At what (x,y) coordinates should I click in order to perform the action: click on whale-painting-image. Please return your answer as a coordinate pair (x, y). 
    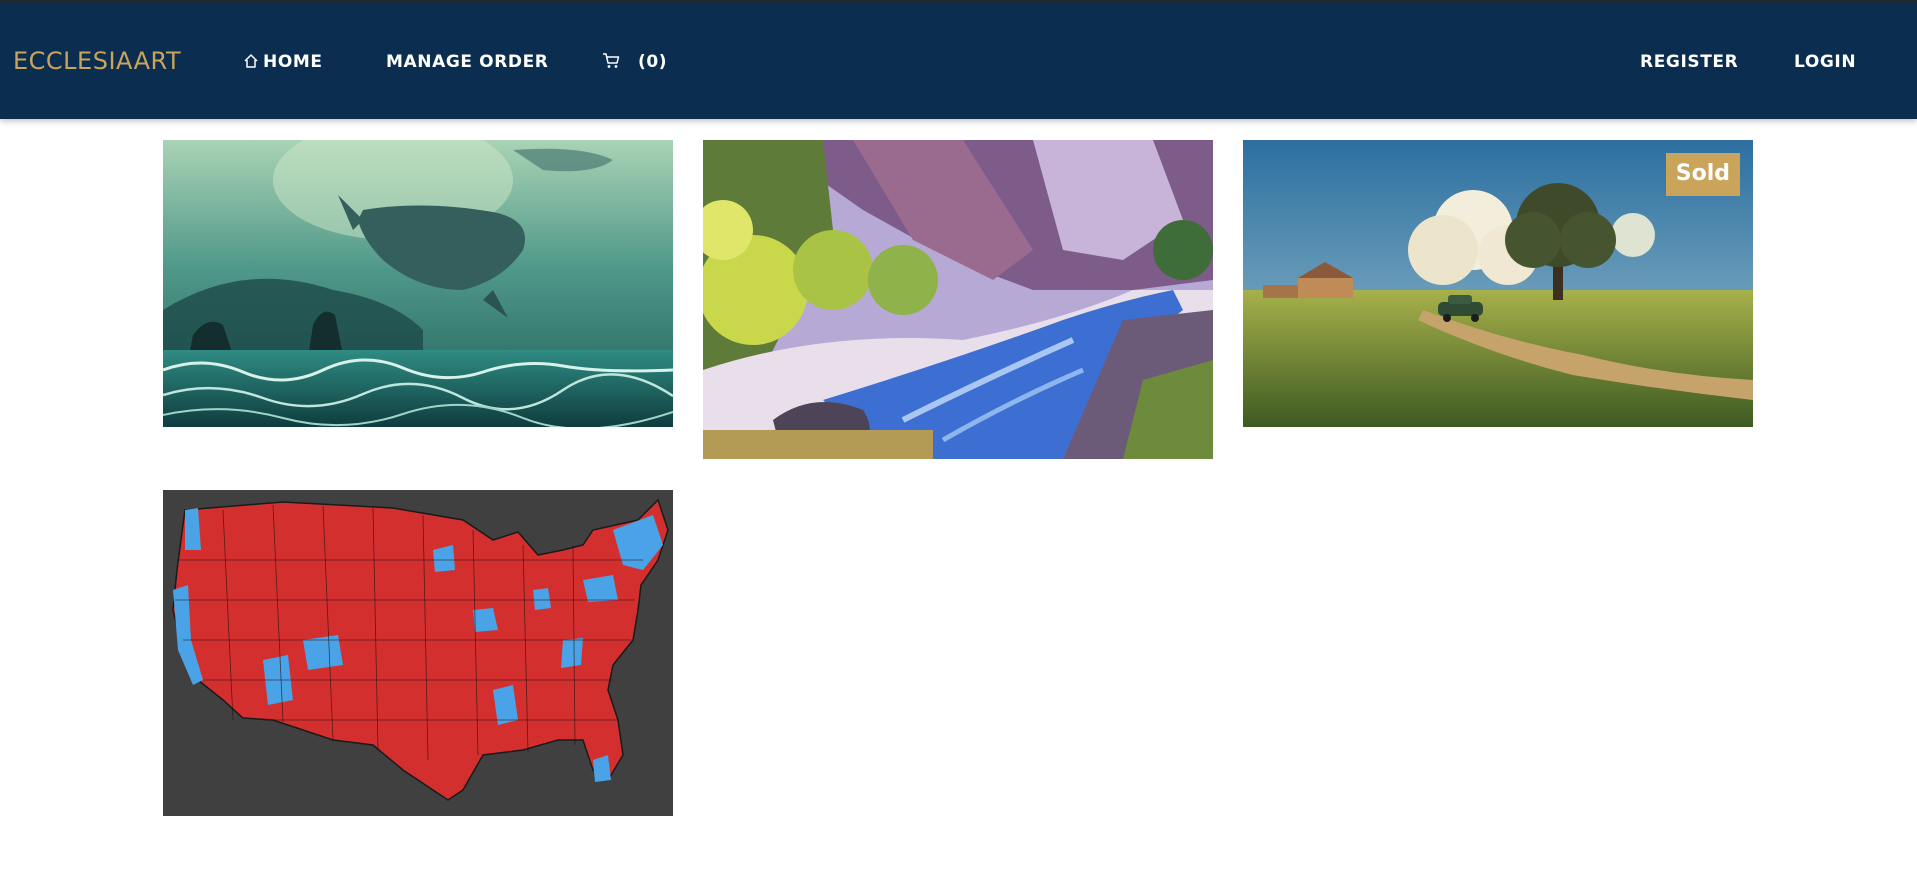
    Looking at the image, I should click on (418, 283).